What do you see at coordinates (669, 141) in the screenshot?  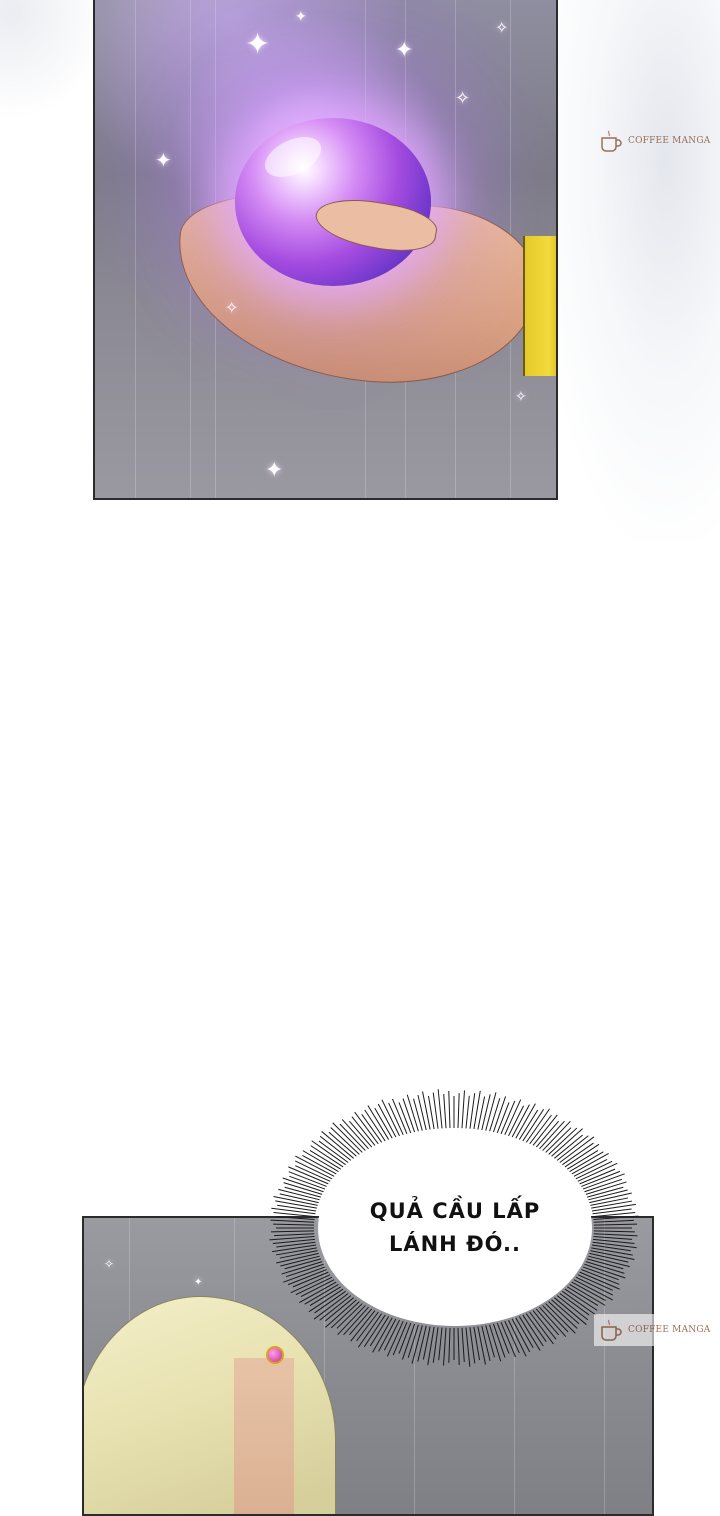 I see `watermark-label: COFFEE MANGA` at bounding box center [669, 141].